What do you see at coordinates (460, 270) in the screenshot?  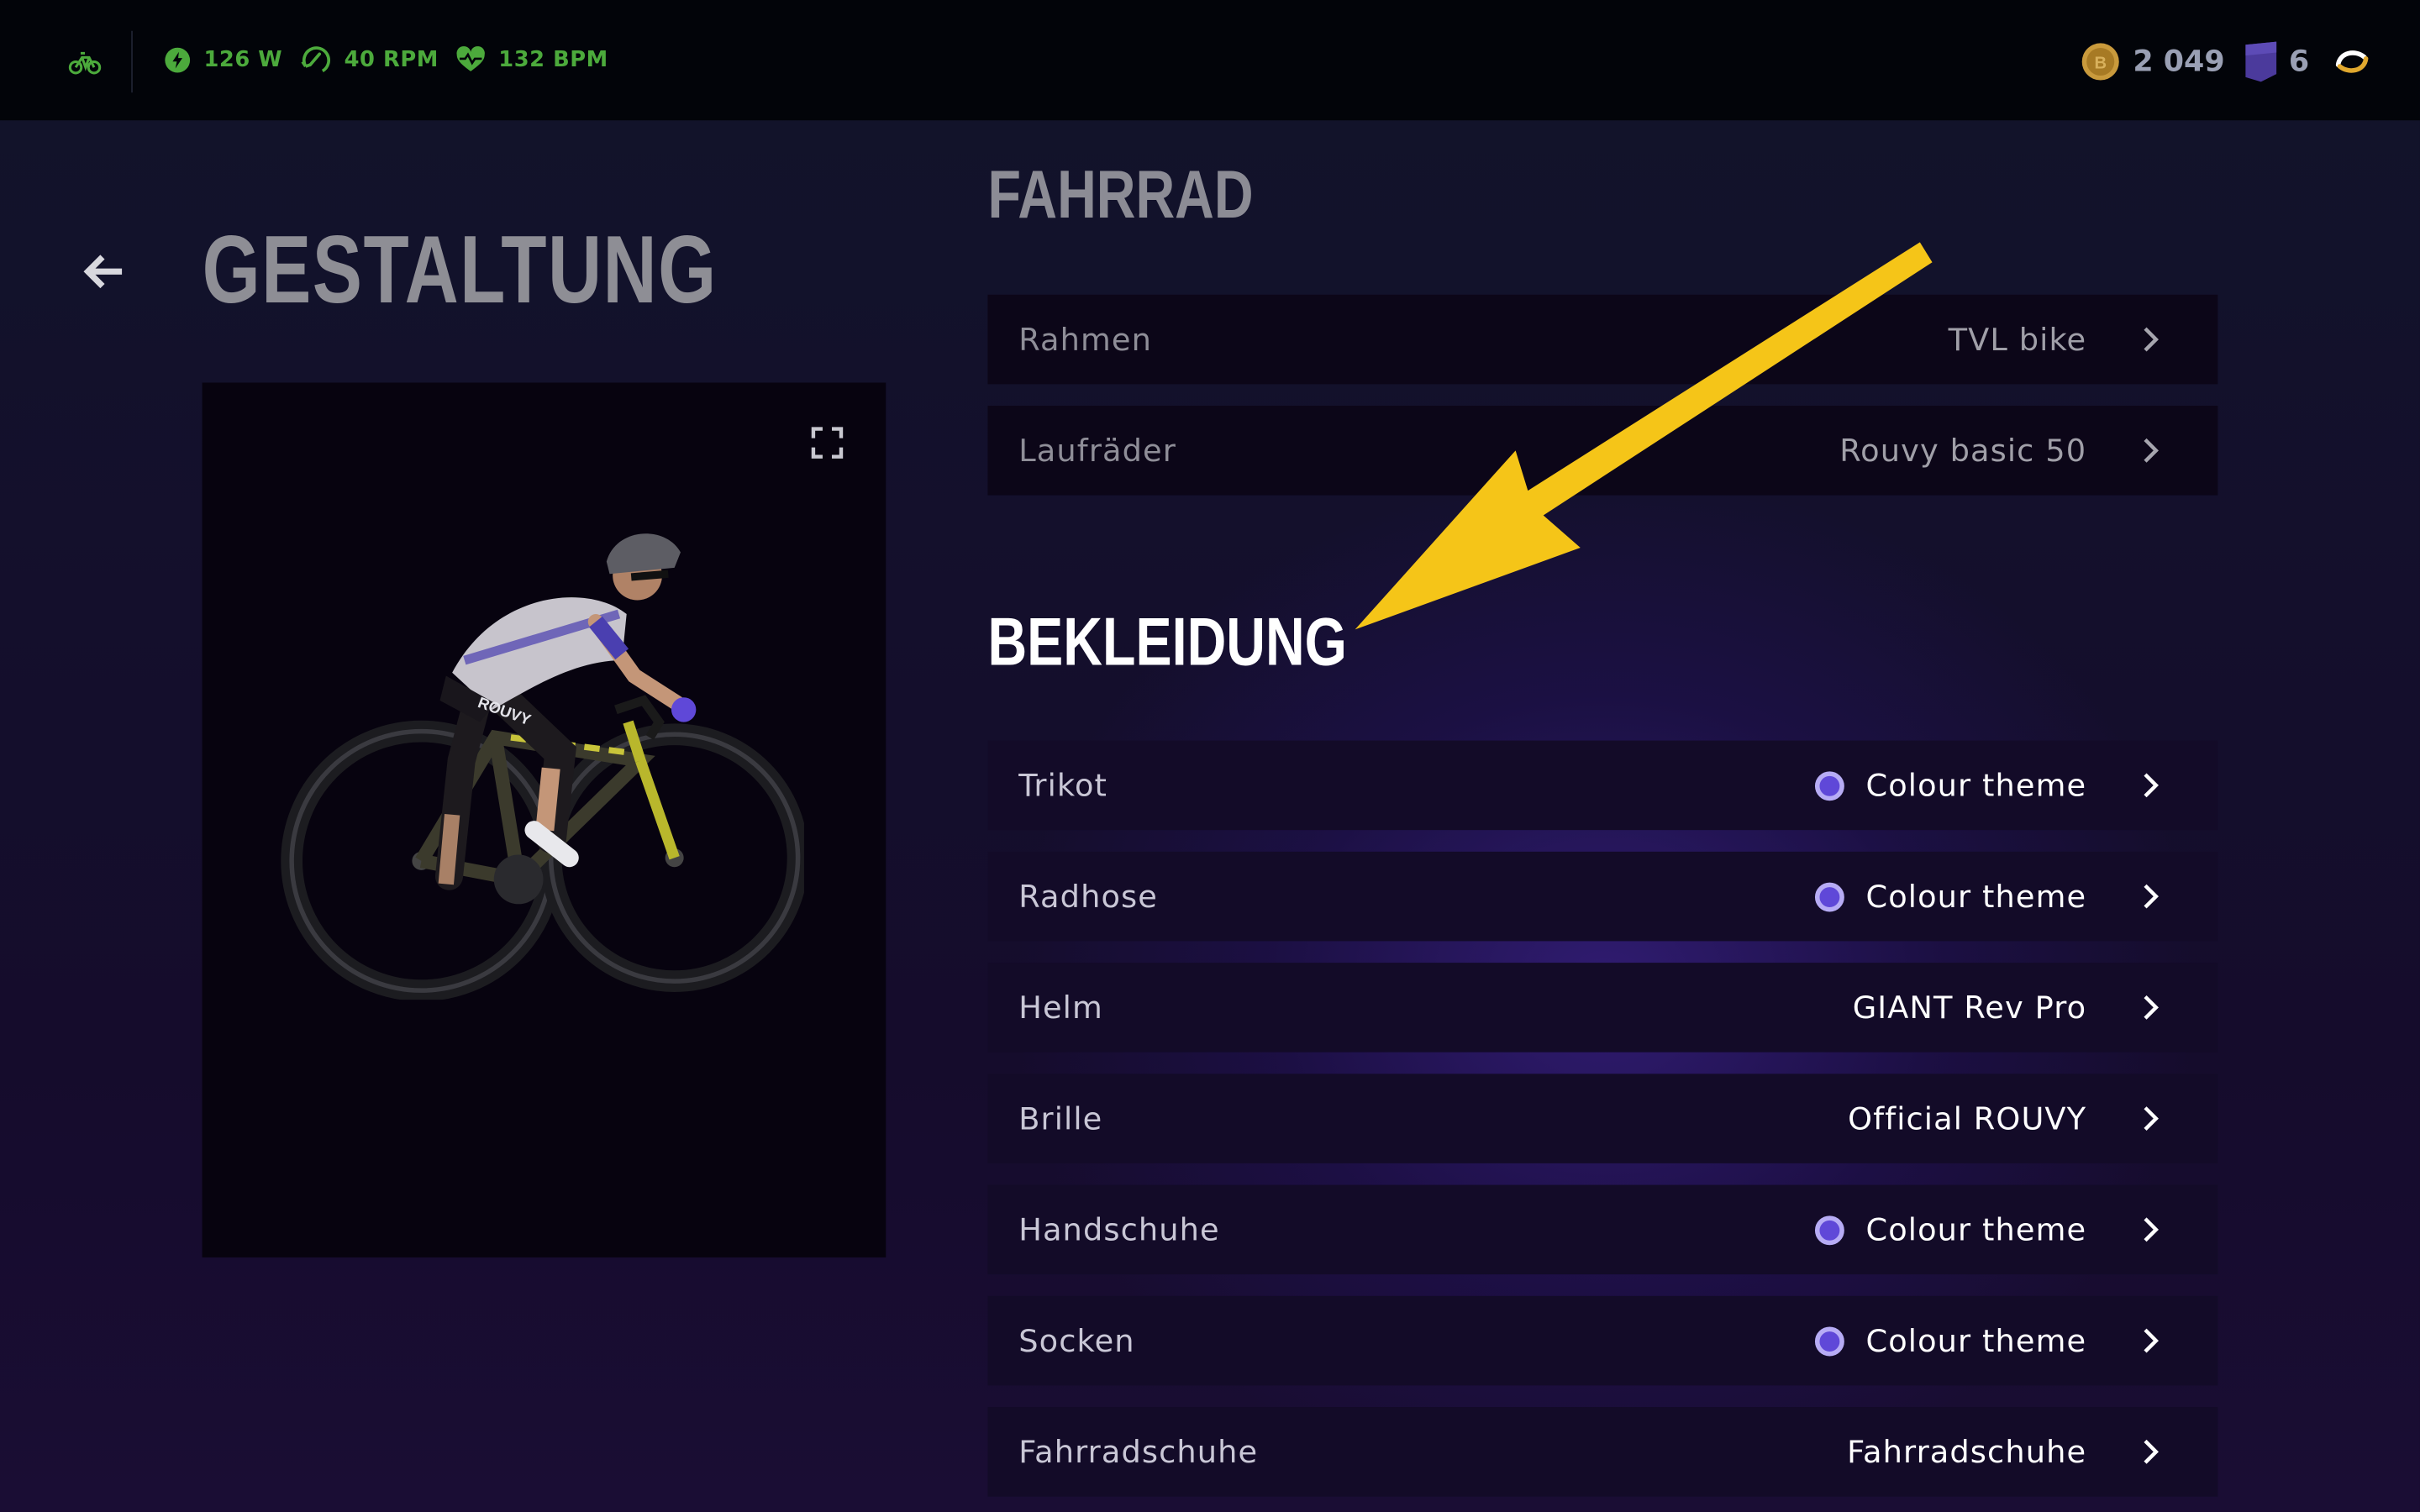 I see `page-title: GESTALTUNG` at bounding box center [460, 270].